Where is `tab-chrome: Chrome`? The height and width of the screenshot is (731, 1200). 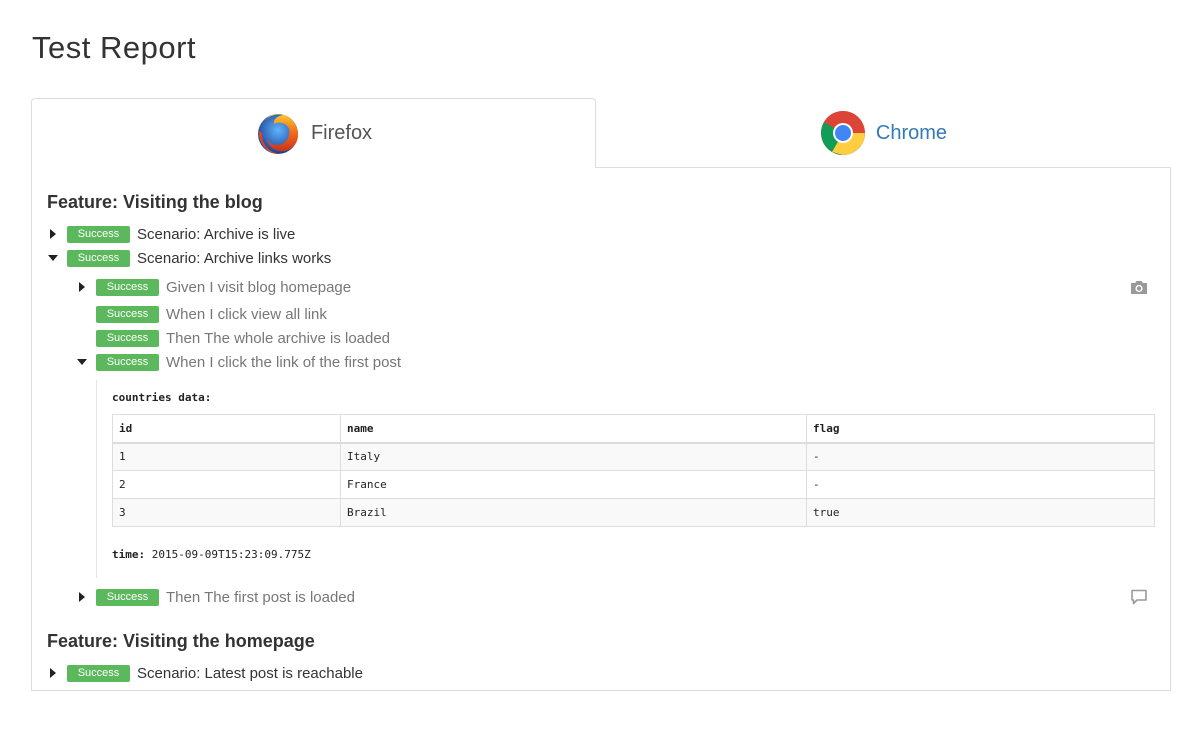
tab-chrome: Chrome is located at coordinates (883, 133).